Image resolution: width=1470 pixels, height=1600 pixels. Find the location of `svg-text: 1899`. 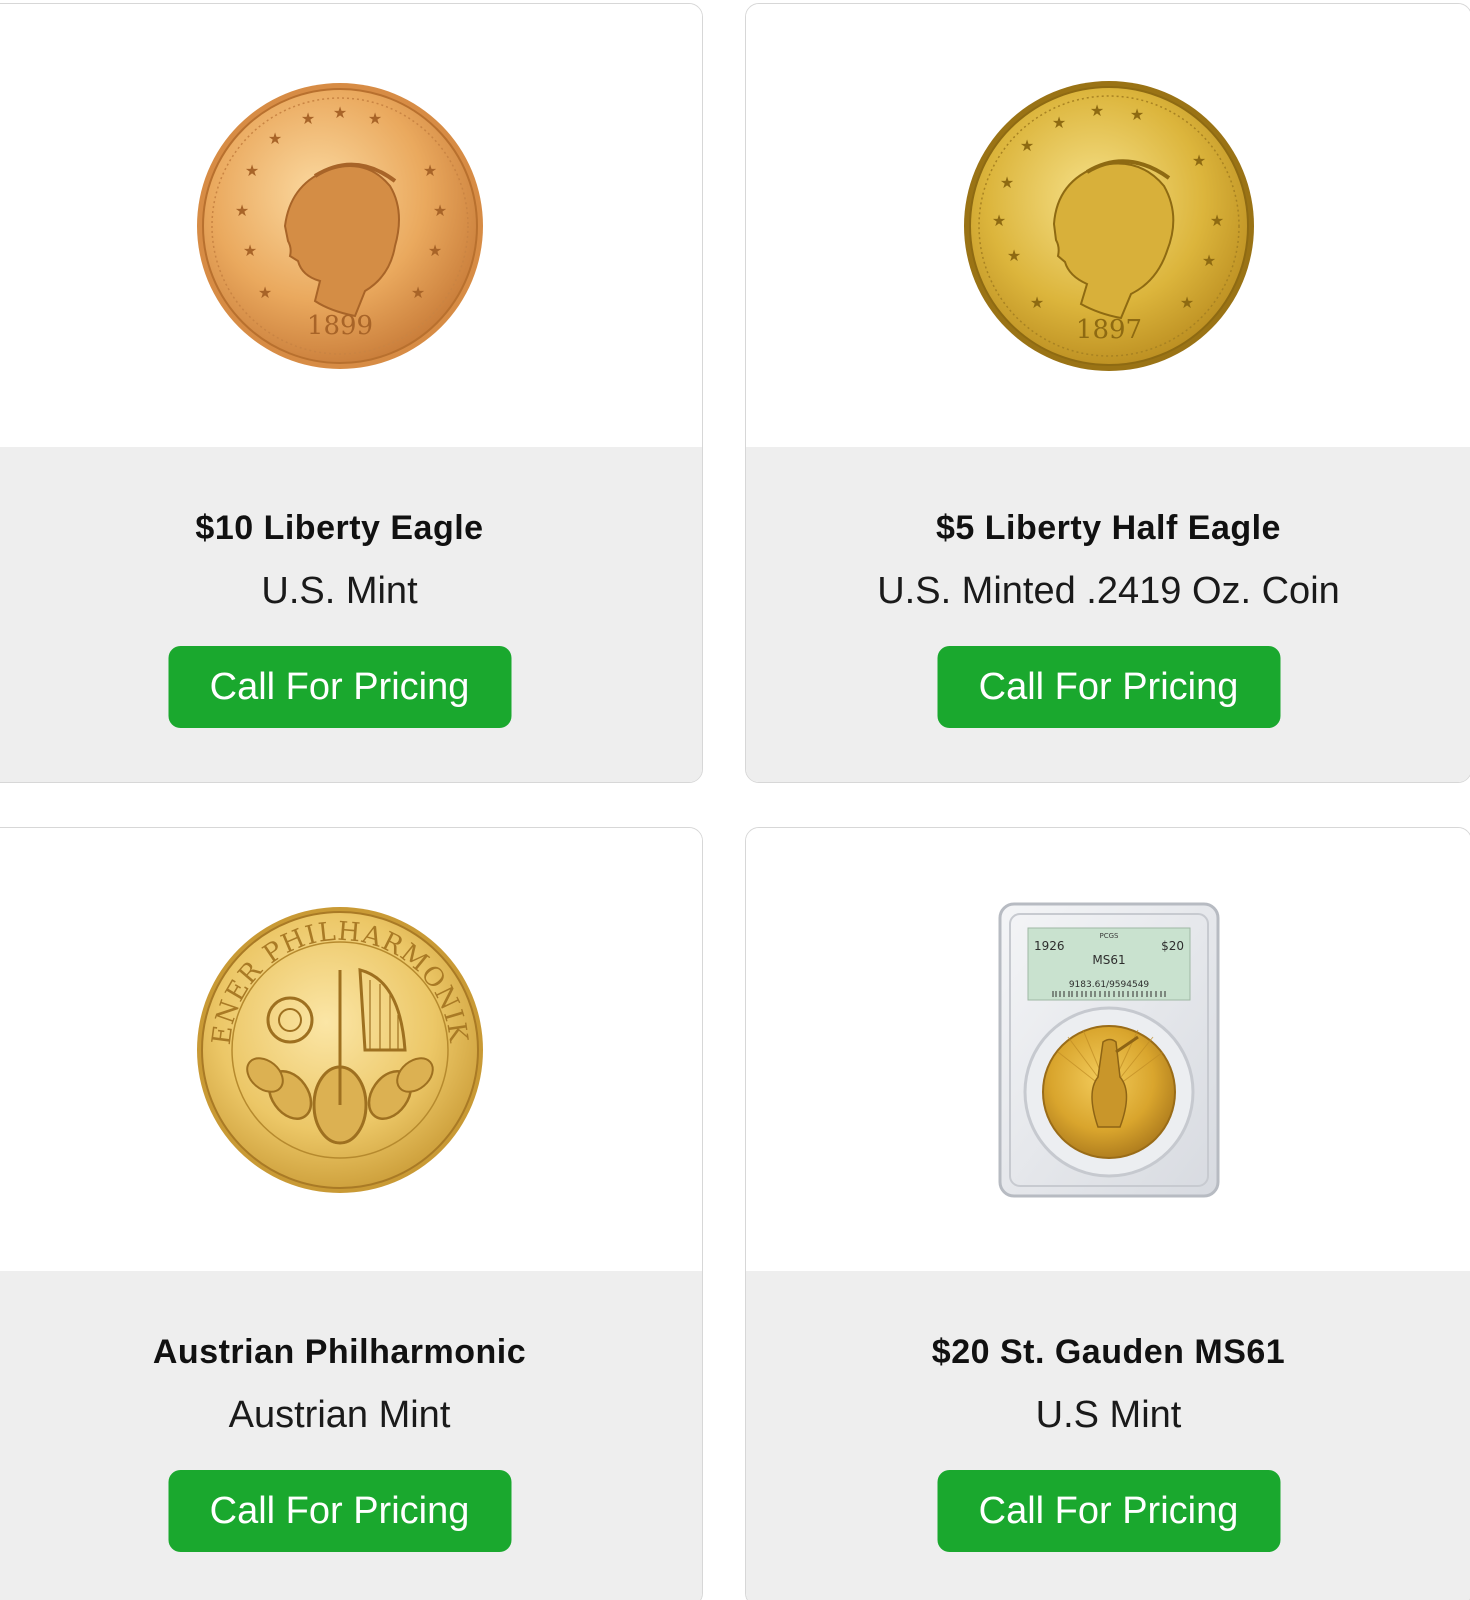

svg-text: 1899 is located at coordinates (339, 326).